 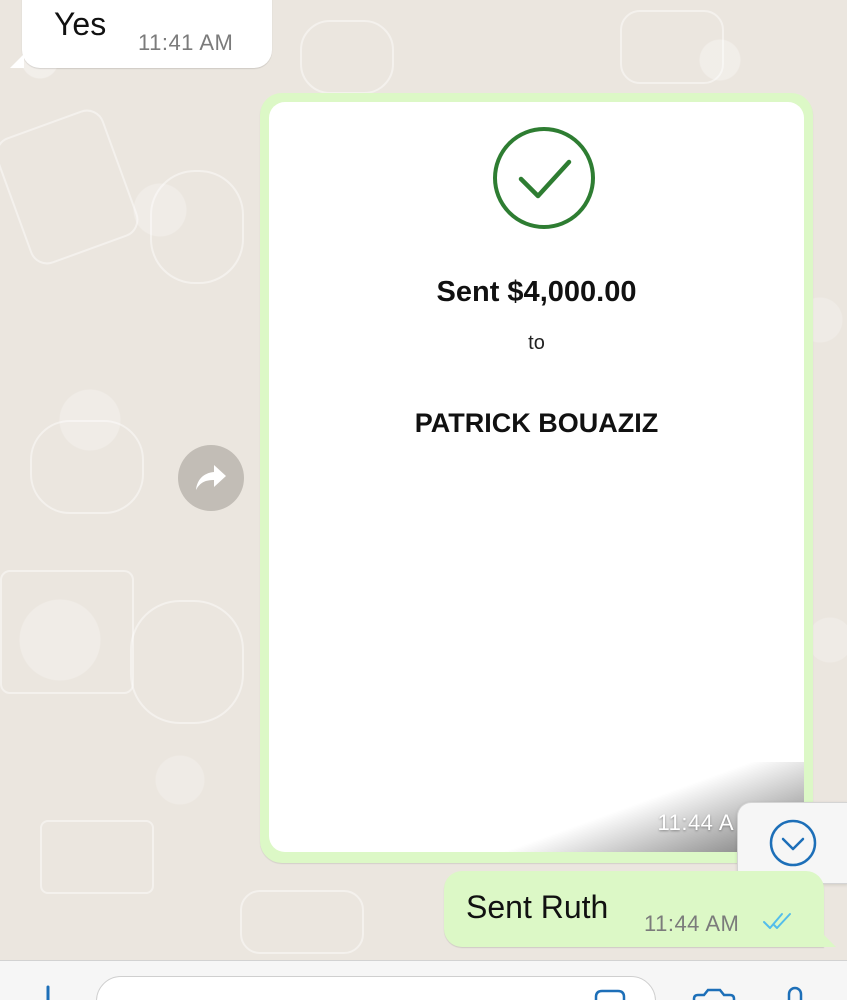 What do you see at coordinates (536, 423) in the screenshot?
I see `recipient-name: PATRICK BOUAZIZ` at bounding box center [536, 423].